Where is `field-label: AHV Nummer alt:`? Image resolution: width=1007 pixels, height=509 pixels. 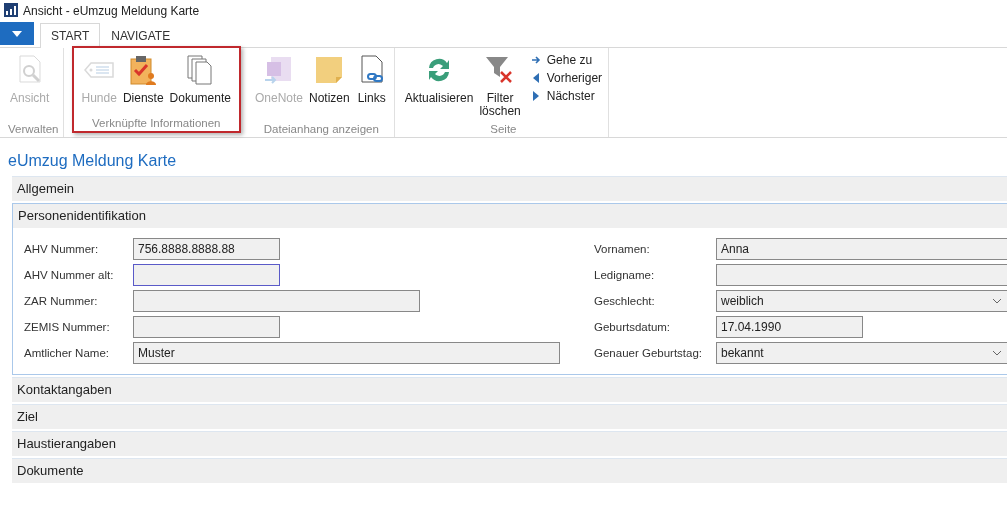 field-label: AHV Nummer alt: is located at coordinates (69, 275).